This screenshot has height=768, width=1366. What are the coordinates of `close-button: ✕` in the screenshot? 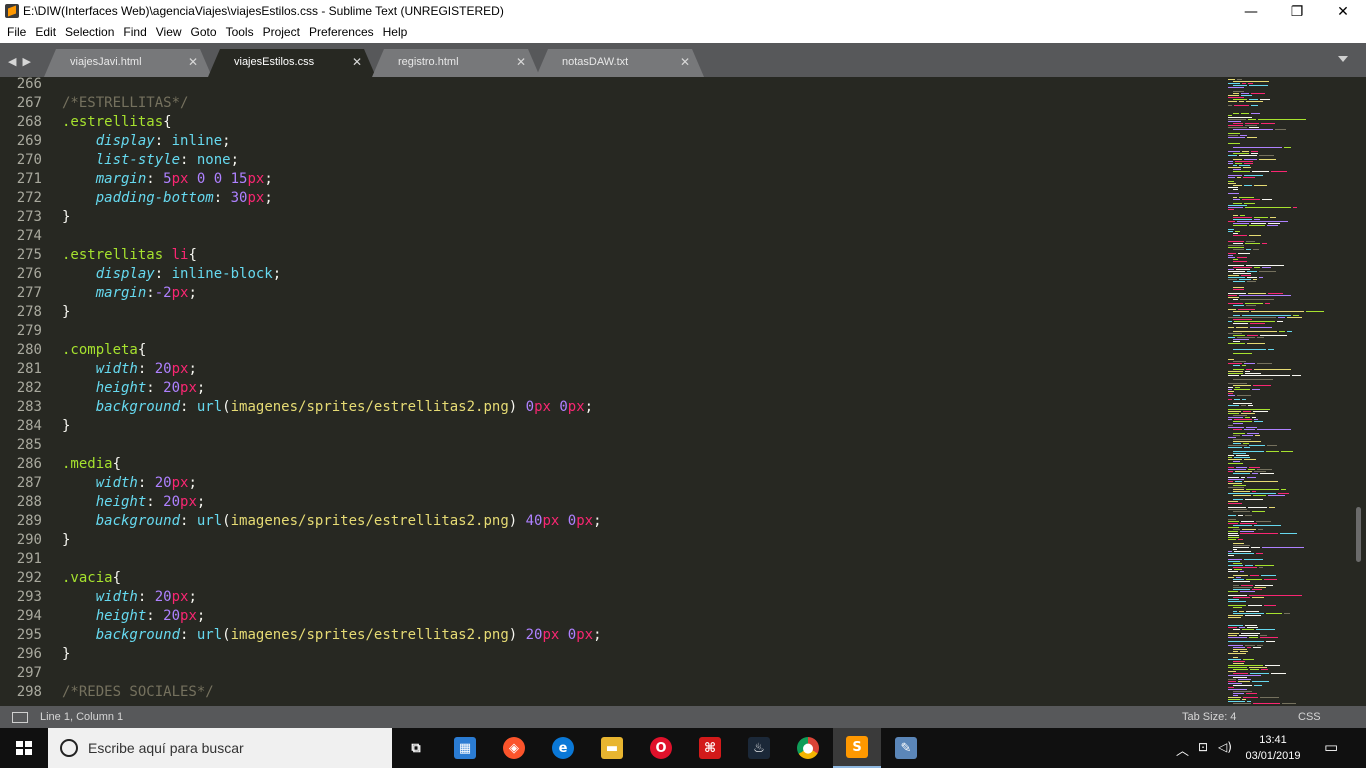 It's located at (1343, 11).